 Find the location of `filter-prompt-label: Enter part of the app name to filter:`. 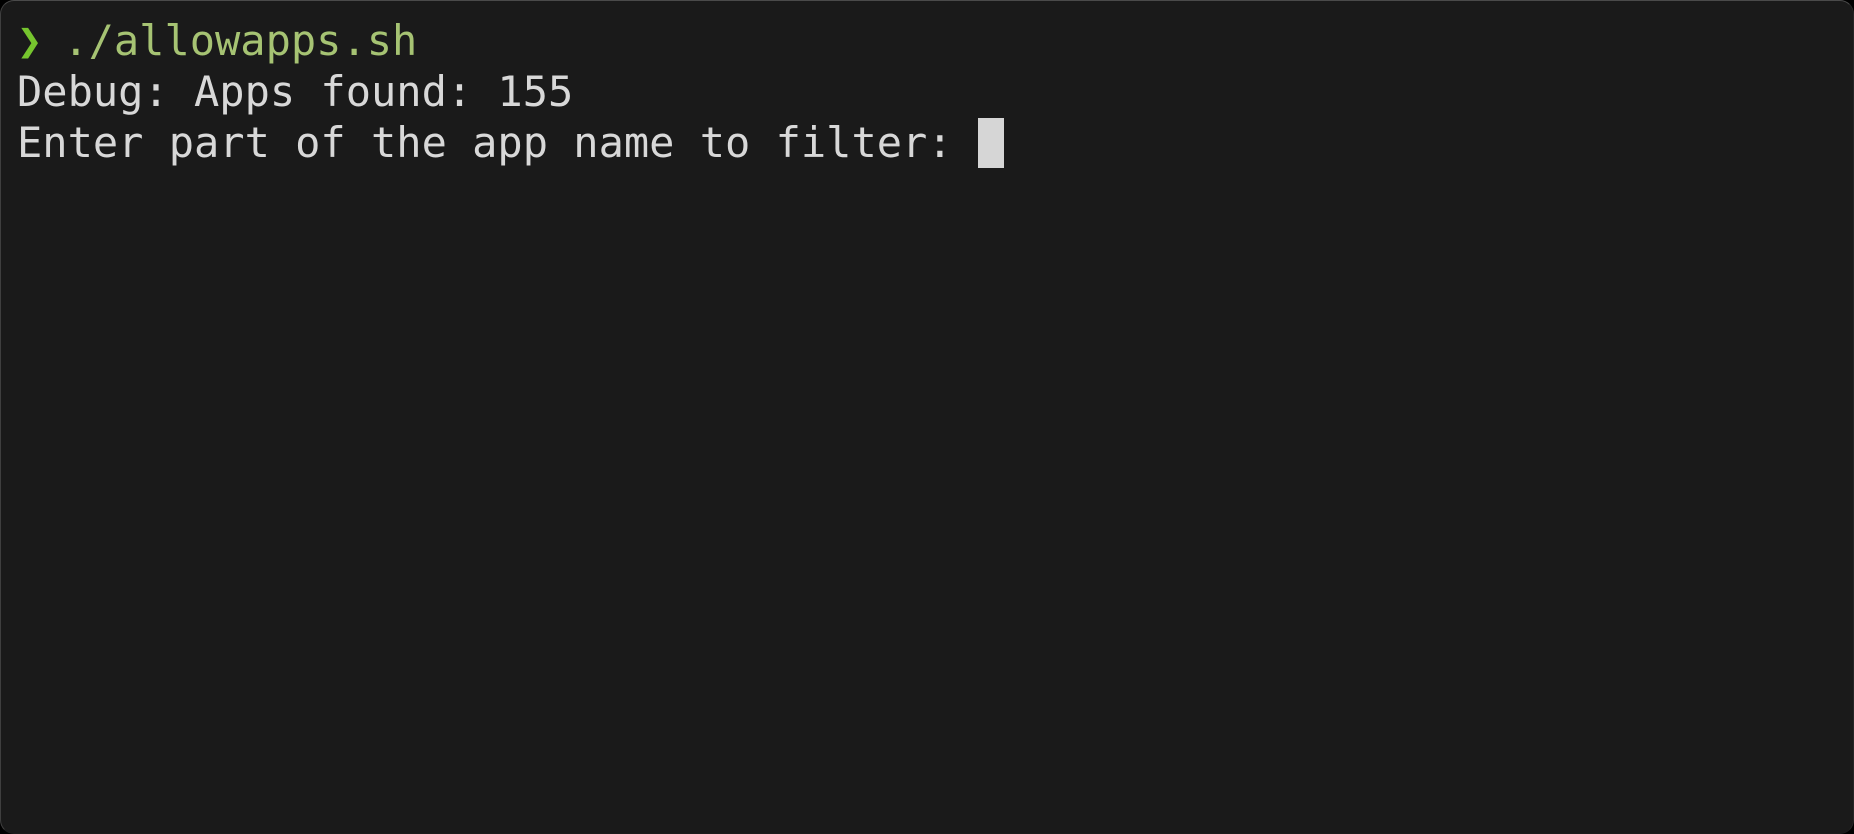

filter-prompt-label: Enter part of the app name to filter: is located at coordinates (497, 142).